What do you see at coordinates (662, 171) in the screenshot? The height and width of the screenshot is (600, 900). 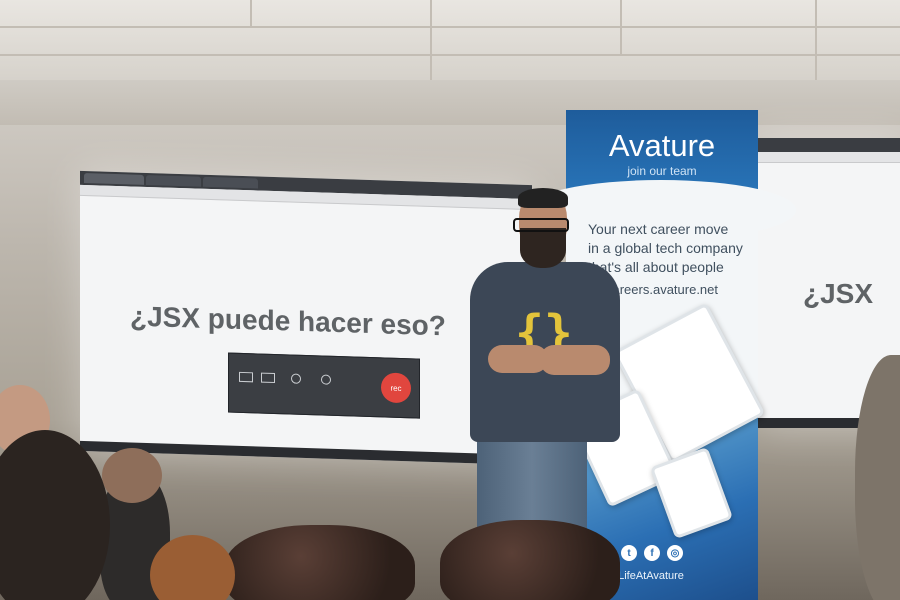 I see `banner-tagline: join our team` at bounding box center [662, 171].